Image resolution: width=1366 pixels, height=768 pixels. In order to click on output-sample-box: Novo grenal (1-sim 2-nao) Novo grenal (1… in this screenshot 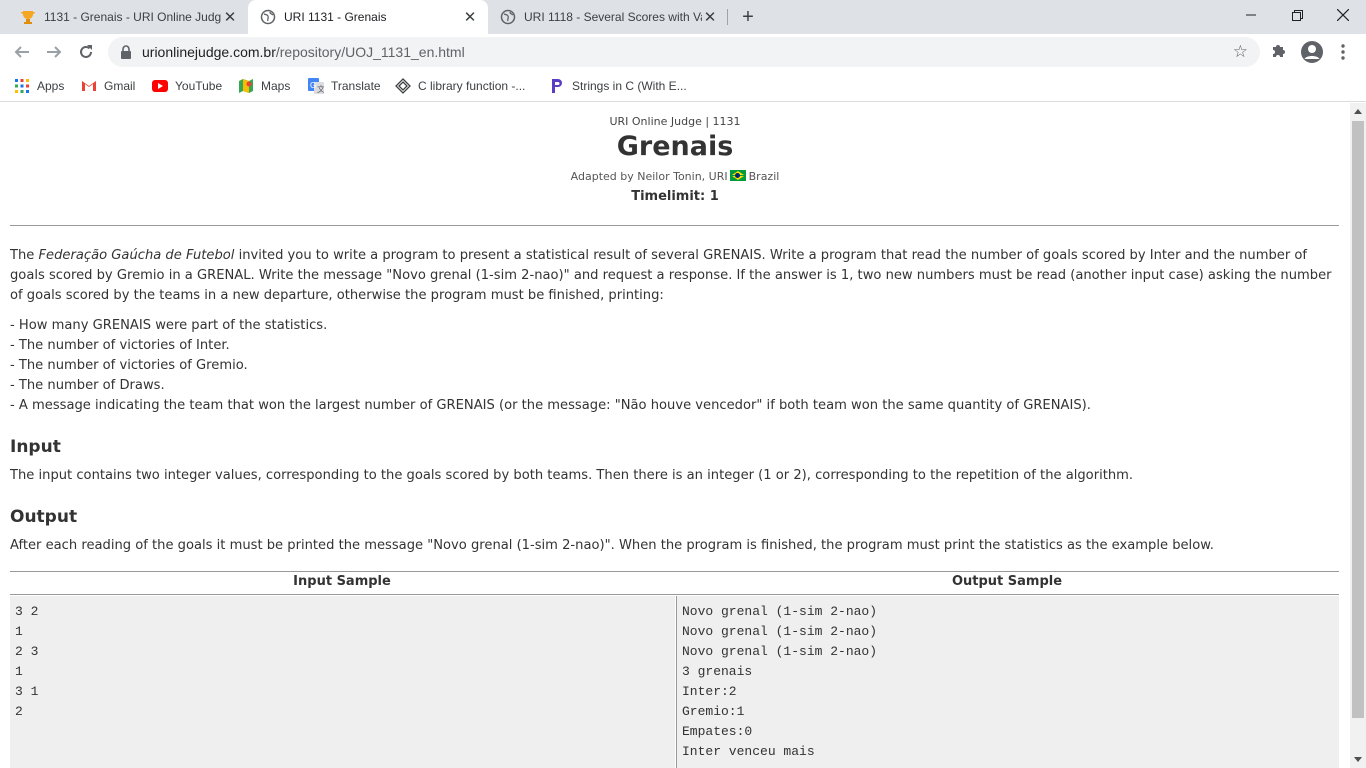, I will do `click(1007, 682)`.